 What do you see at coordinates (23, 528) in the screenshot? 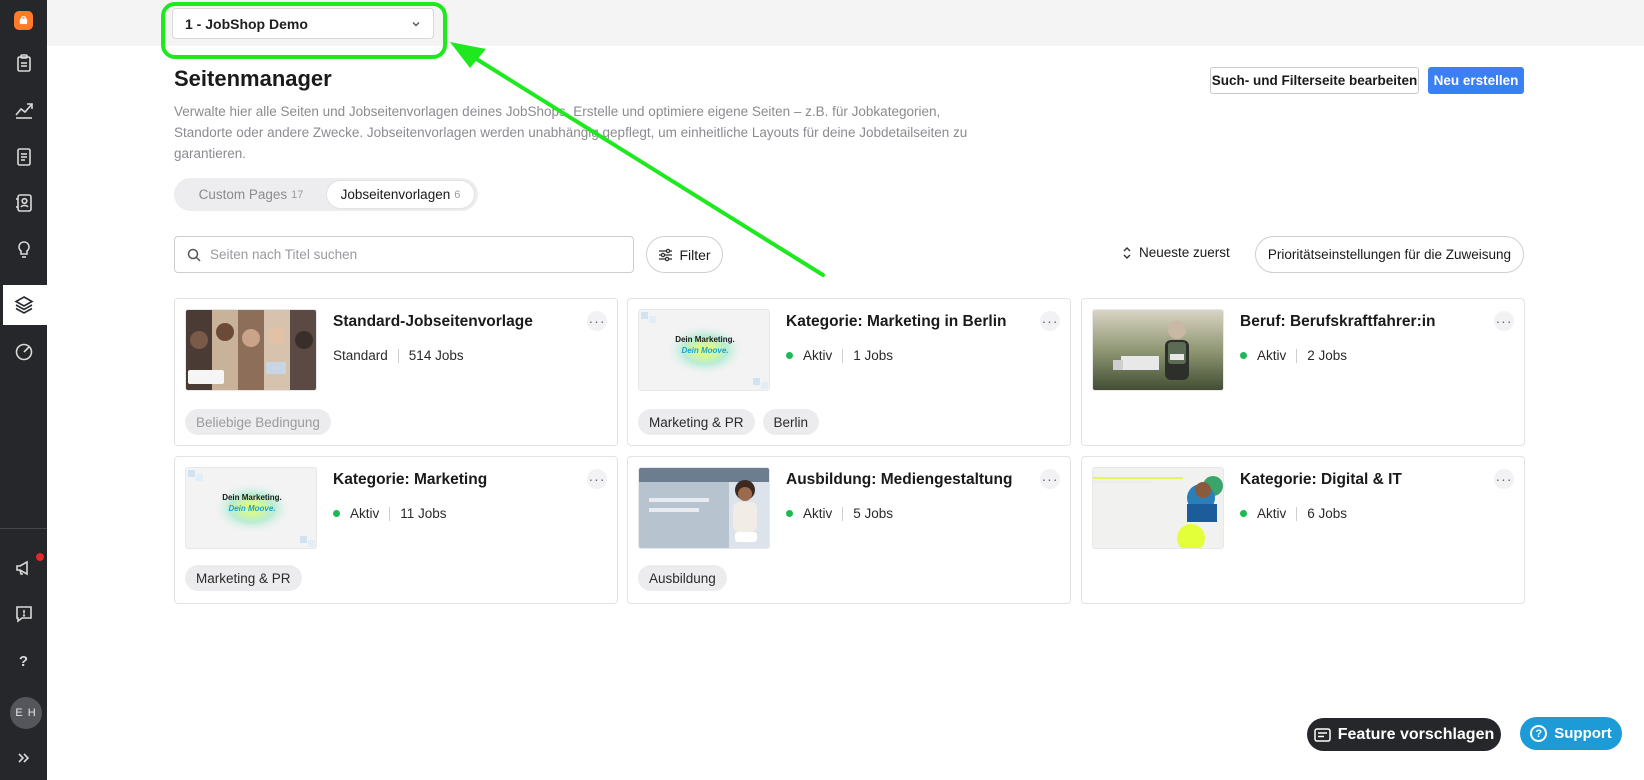
I see `sidebar-divider` at bounding box center [23, 528].